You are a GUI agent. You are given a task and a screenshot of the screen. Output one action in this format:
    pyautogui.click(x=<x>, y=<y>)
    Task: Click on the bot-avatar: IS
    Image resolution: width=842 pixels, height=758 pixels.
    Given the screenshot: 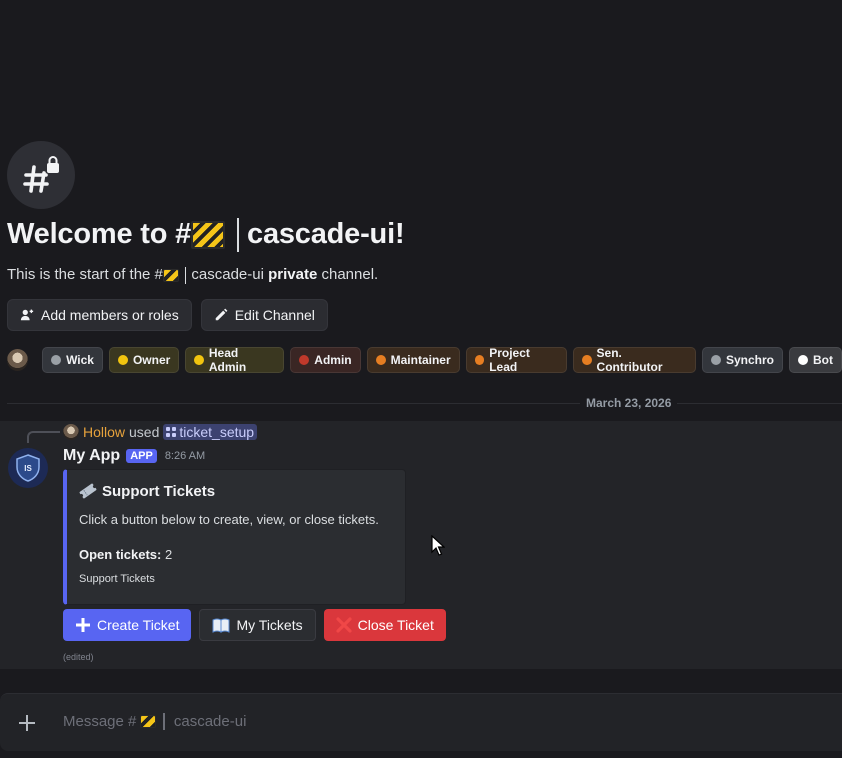 What is the action you would take?
    pyautogui.click(x=28, y=468)
    